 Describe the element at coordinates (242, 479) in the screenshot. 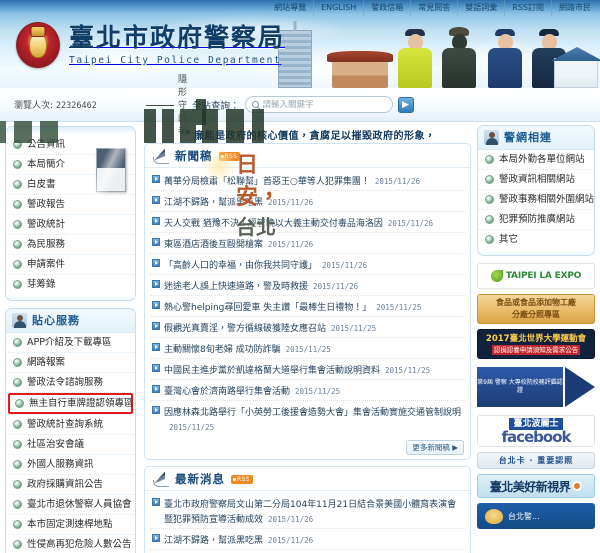

I see `rss-icon: RSS` at that location.